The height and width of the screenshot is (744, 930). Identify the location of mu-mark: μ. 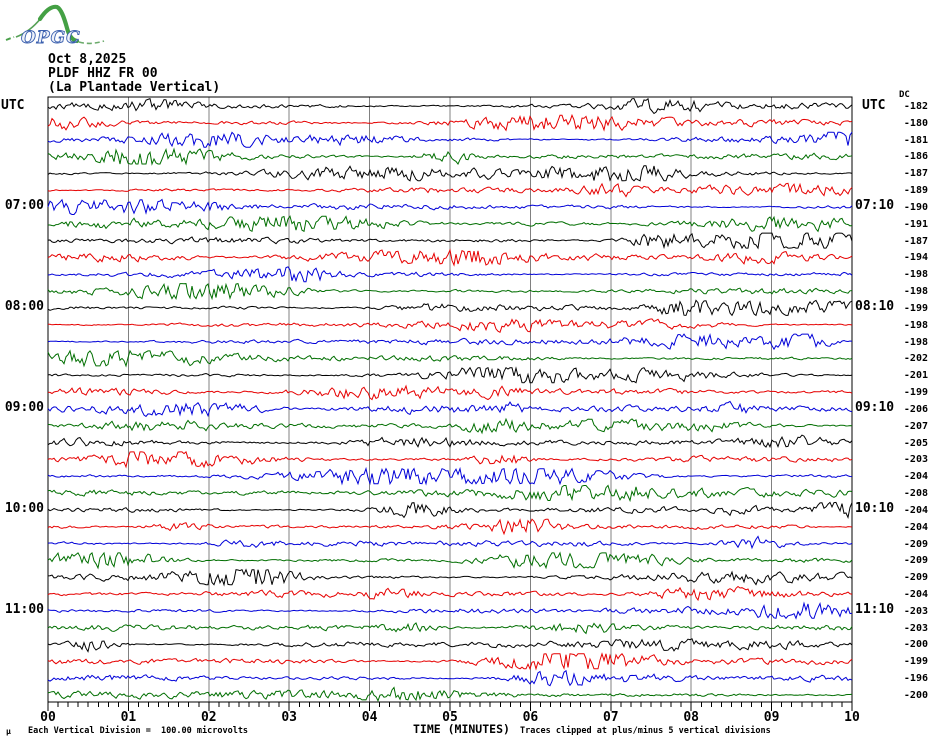
(8, 731).